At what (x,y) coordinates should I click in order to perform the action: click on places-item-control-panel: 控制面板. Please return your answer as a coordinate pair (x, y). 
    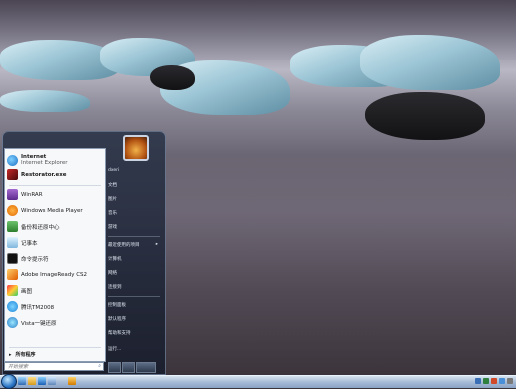
    Looking at the image, I should click on (134, 305).